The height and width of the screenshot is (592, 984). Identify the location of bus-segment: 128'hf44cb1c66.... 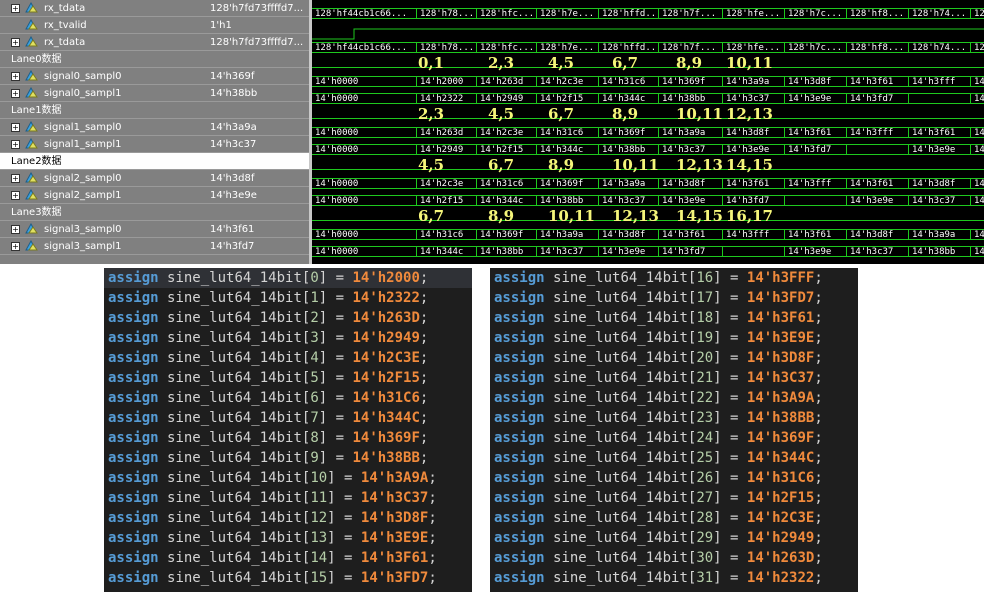
(364, 13).